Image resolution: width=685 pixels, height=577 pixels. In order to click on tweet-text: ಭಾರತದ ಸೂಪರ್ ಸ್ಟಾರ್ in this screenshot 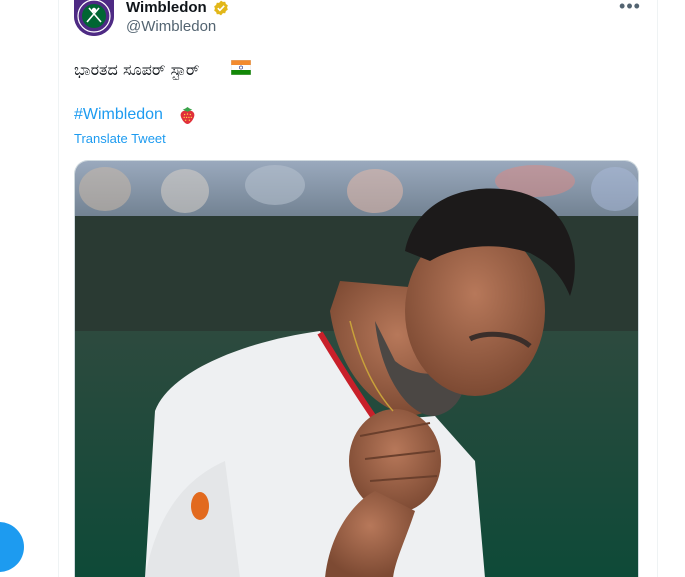, I will do `click(137, 69)`.